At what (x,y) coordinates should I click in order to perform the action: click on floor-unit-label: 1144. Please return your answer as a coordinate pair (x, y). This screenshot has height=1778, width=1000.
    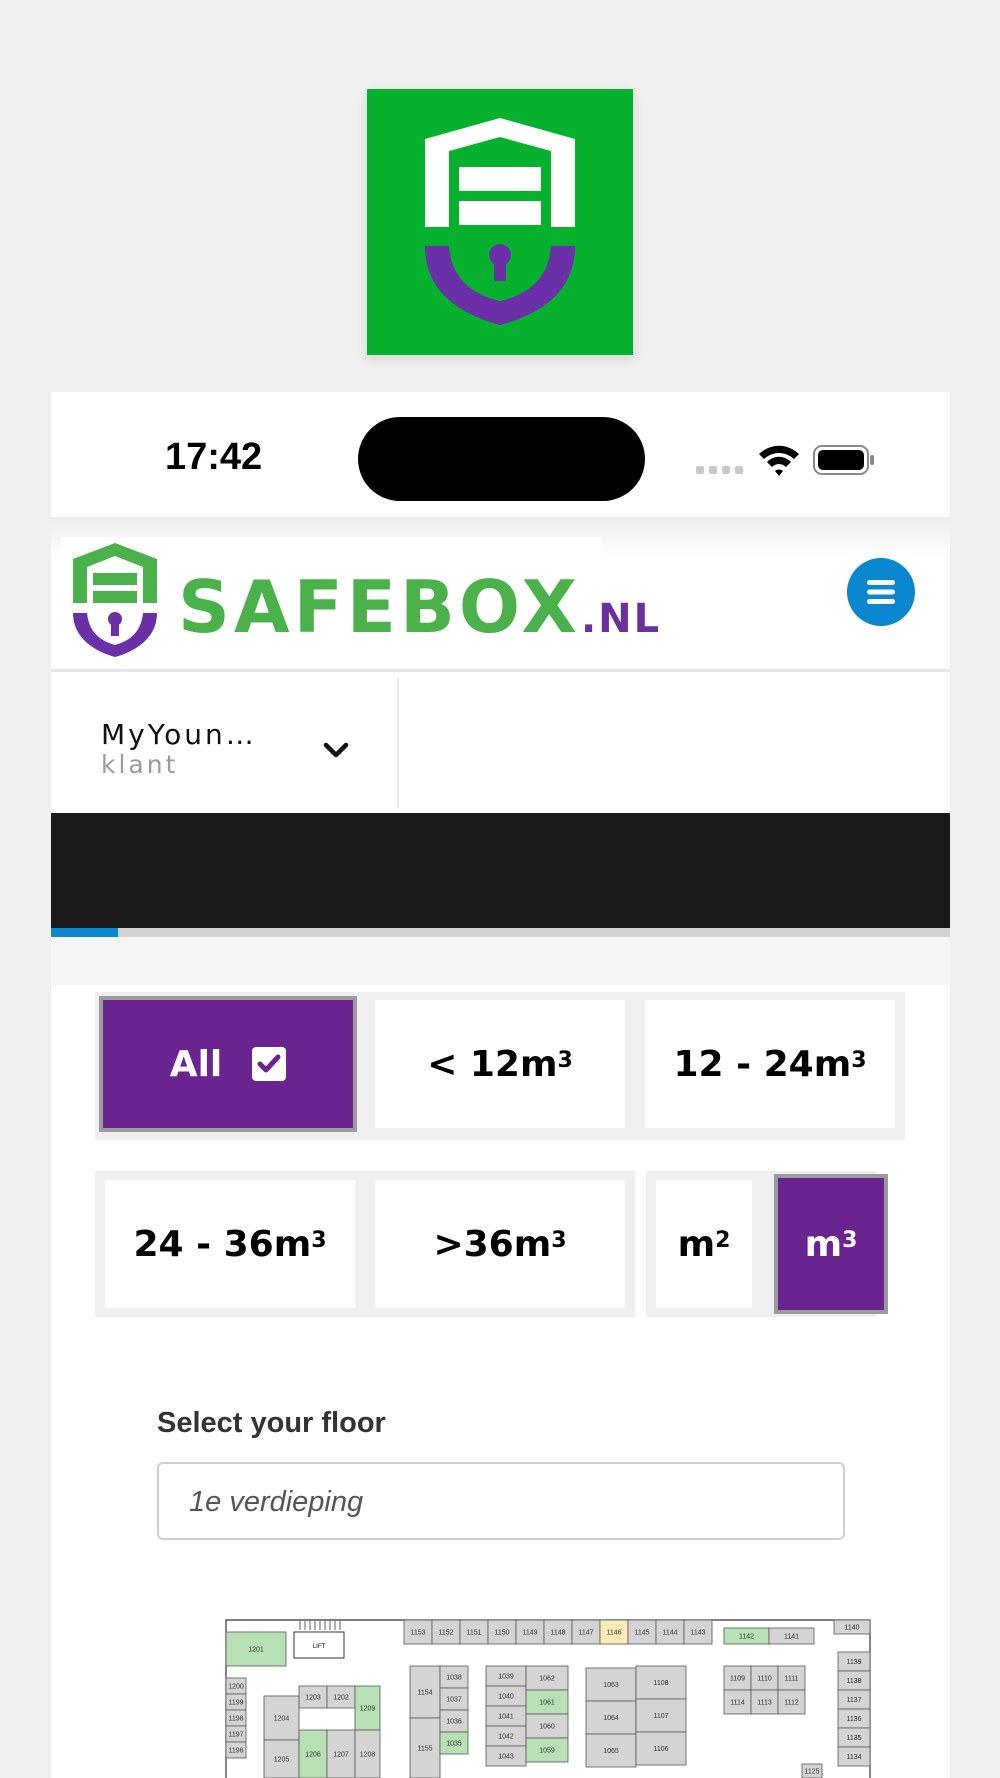
    Looking at the image, I should click on (669, 1633).